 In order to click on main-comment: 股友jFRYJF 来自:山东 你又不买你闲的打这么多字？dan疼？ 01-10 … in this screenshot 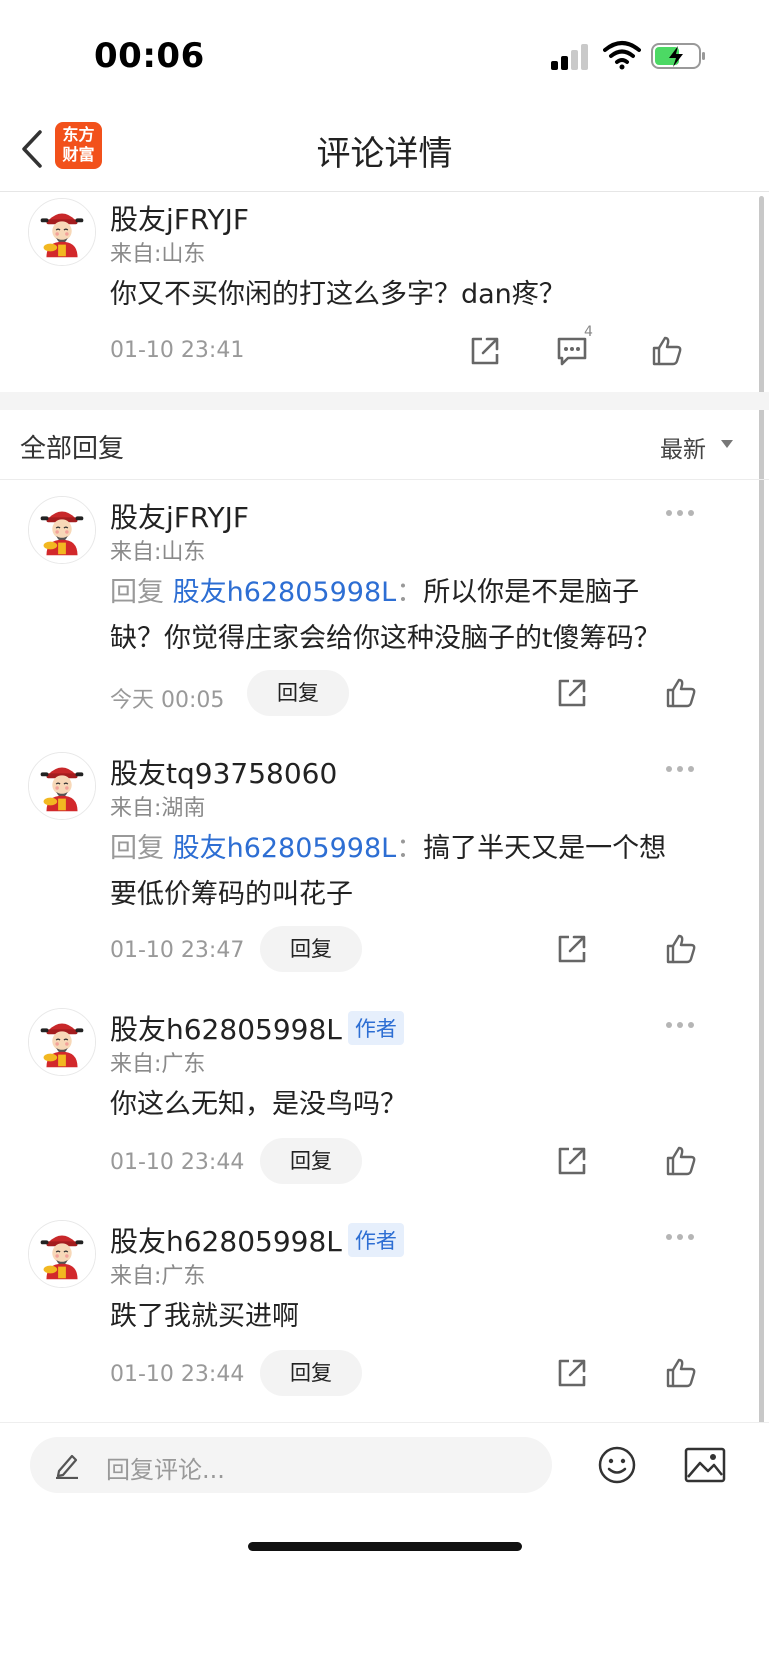, I will do `click(380, 294)`.